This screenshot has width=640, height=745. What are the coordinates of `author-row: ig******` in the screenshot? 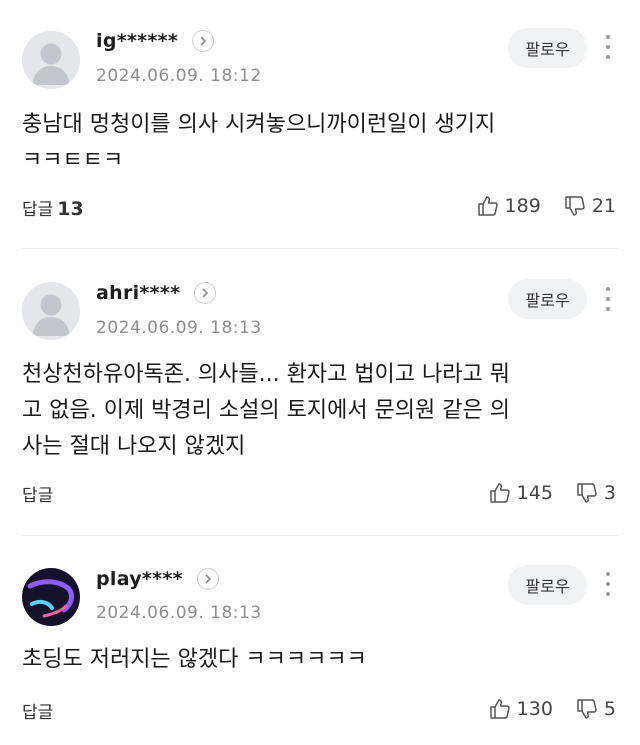 It's located at (155, 41).